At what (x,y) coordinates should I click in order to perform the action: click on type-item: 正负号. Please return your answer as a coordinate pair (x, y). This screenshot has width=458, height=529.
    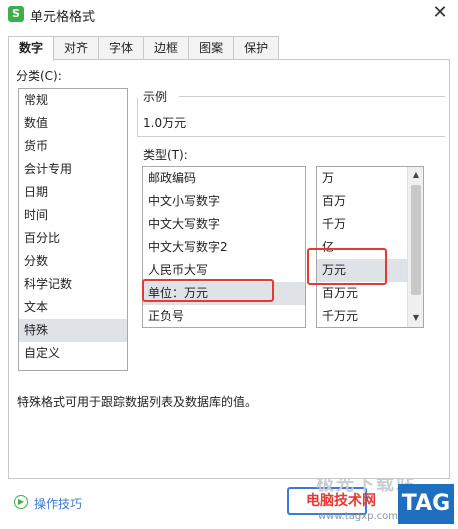
    Looking at the image, I should click on (224, 316).